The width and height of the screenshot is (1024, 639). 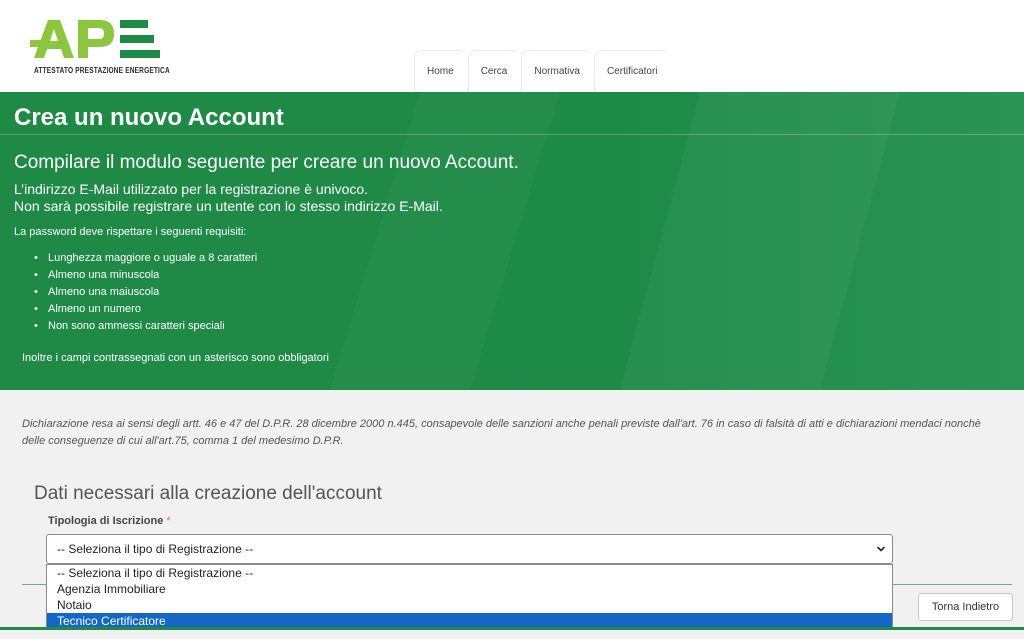 What do you see at coordinates (106, 521) in the screenshot?
I see `registration-type-label-text: Tipologia di Iscrizione` at bounding box center [106, 521].